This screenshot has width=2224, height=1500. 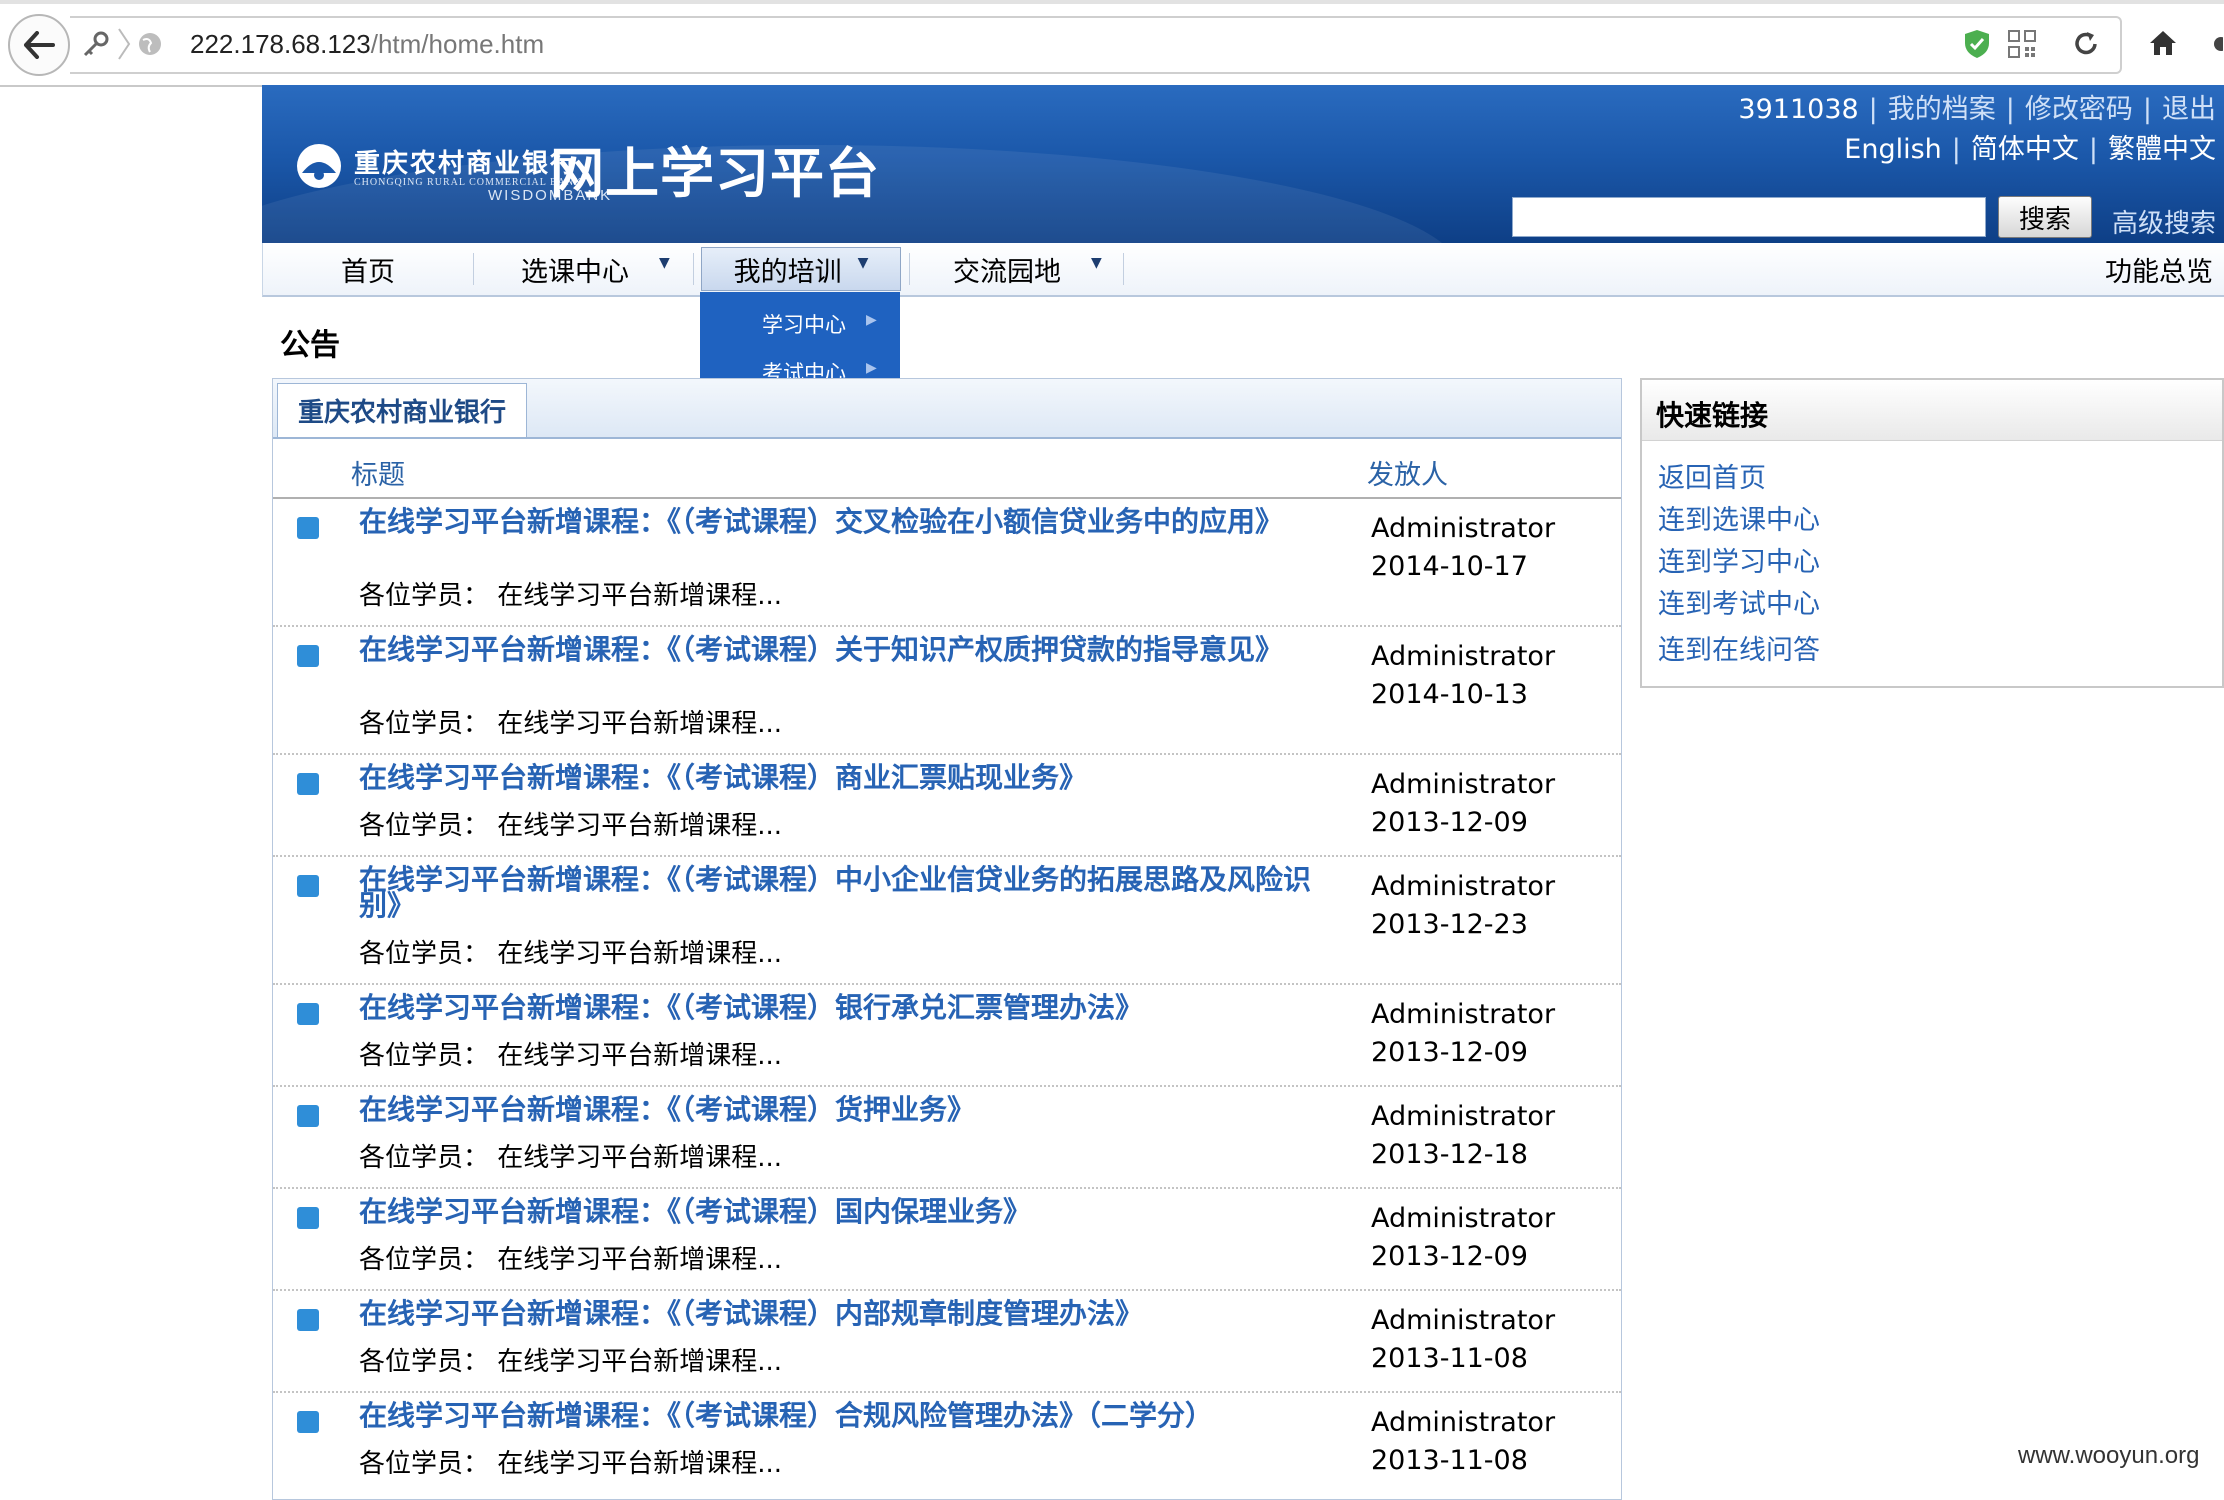 I want to click on quick-link-online-qa: 连到在线问答, so click(x=1739, y=647).